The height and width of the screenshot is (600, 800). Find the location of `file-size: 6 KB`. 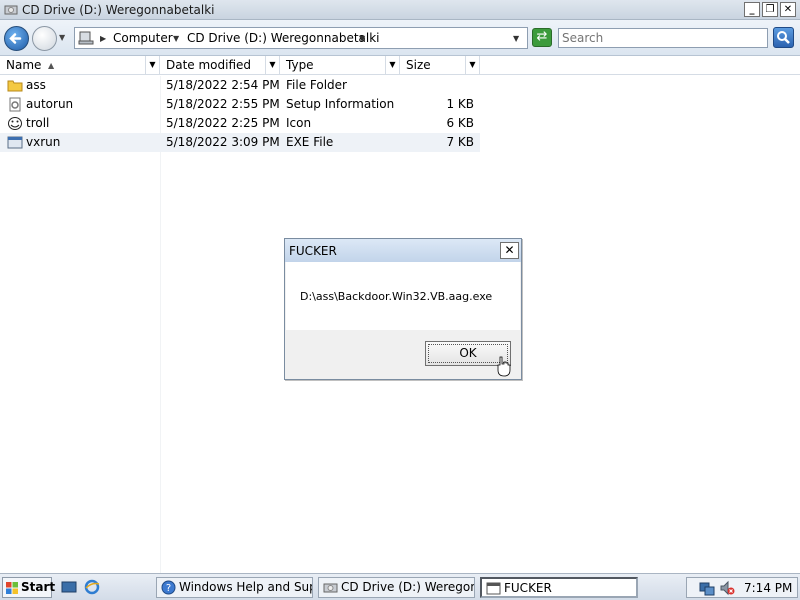

file-size: 6 KB is located at coordinates (460, 123).